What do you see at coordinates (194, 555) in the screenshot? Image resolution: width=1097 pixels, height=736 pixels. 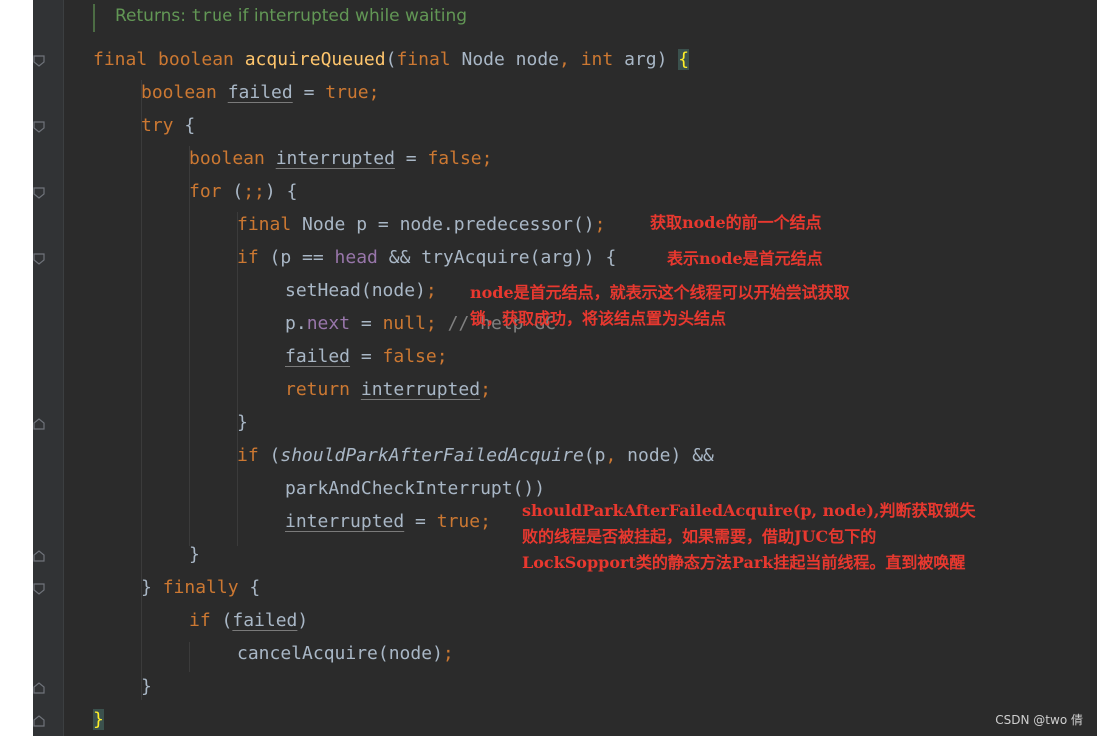 I see `code-line-16: }` at bounding box center [194, 555].